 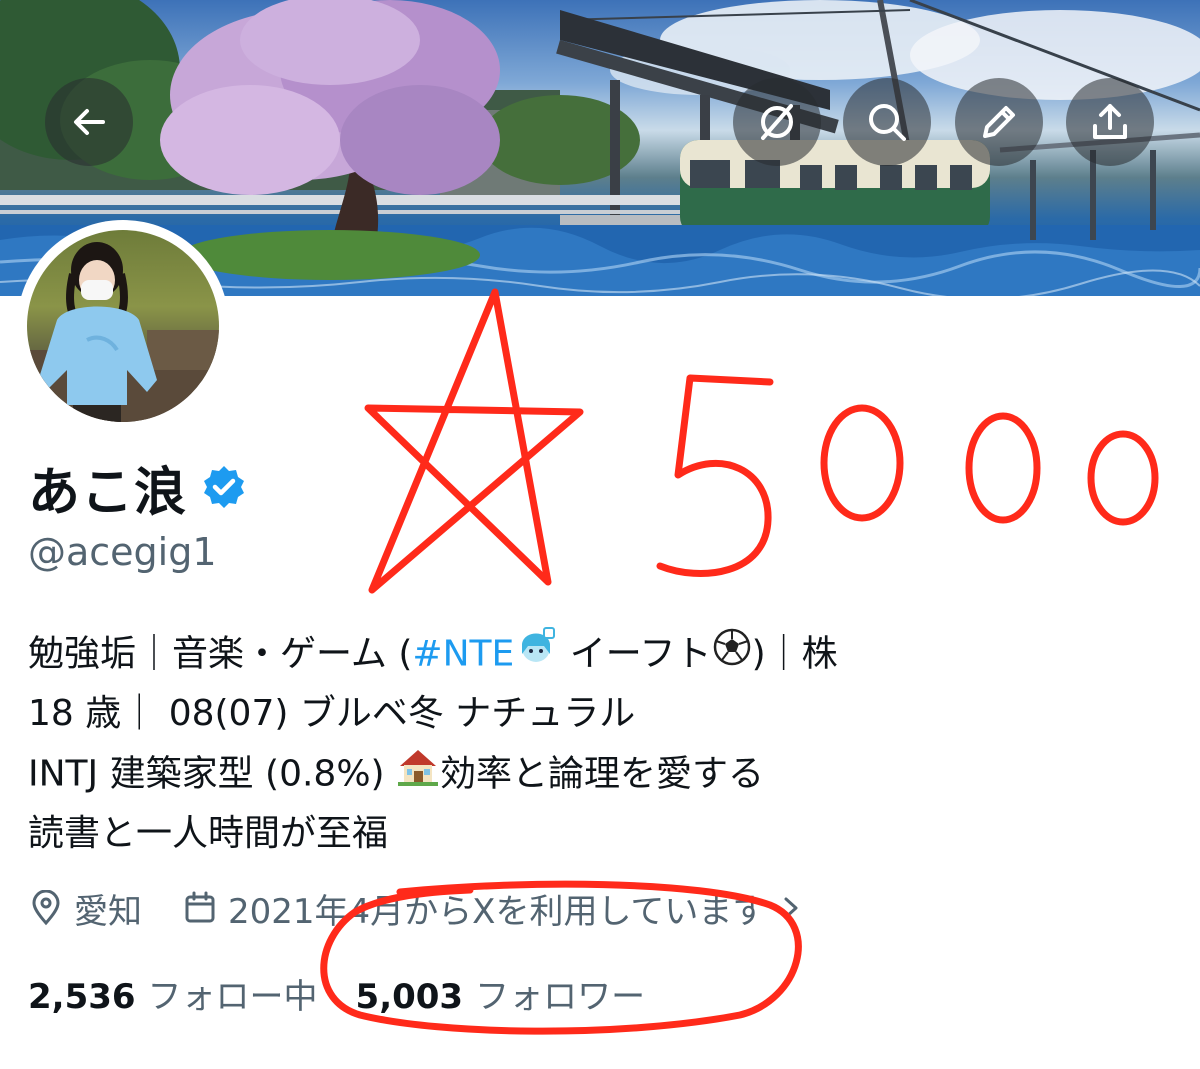 I want to click on handle: @acegig1, so click(x=122, y=552).